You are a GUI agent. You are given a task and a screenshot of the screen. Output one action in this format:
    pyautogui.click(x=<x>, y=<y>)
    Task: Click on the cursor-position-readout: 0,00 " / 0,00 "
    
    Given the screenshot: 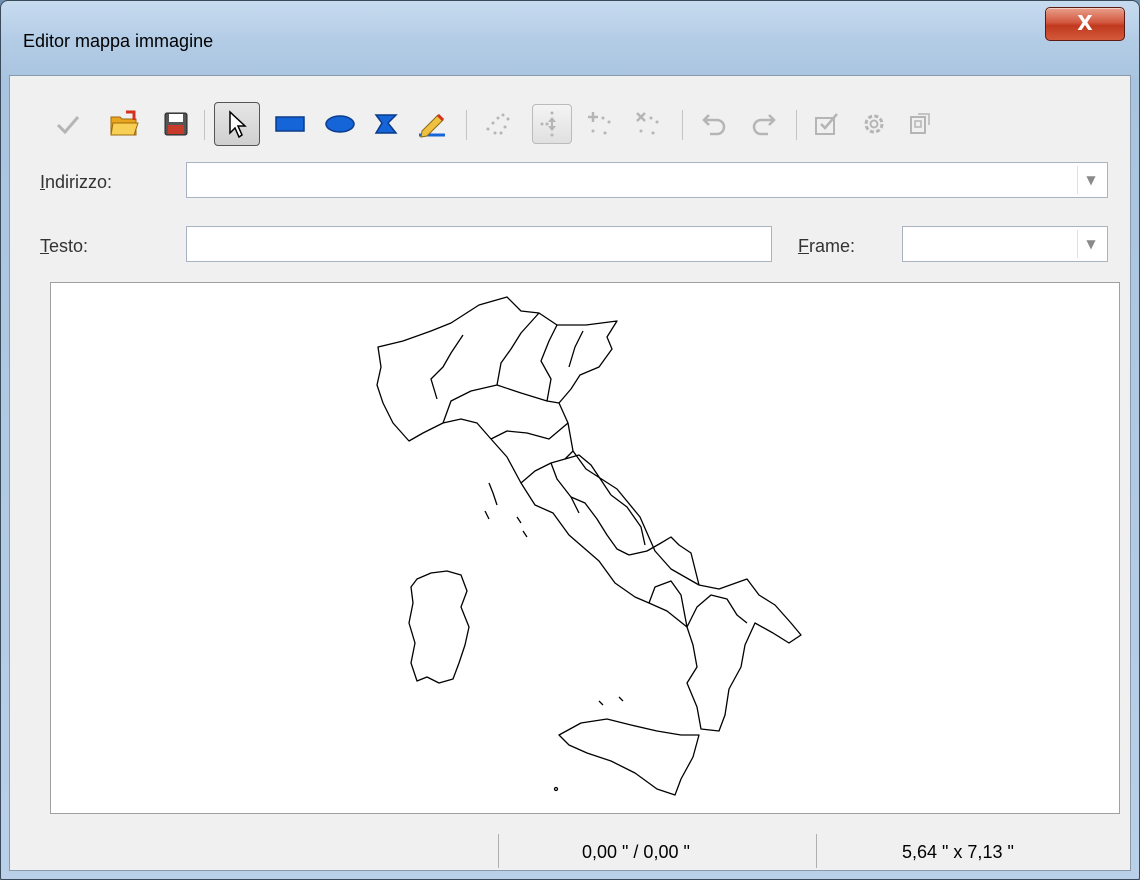 What is the action you would take?
    pyautogui.click(x=636, y=852)
    